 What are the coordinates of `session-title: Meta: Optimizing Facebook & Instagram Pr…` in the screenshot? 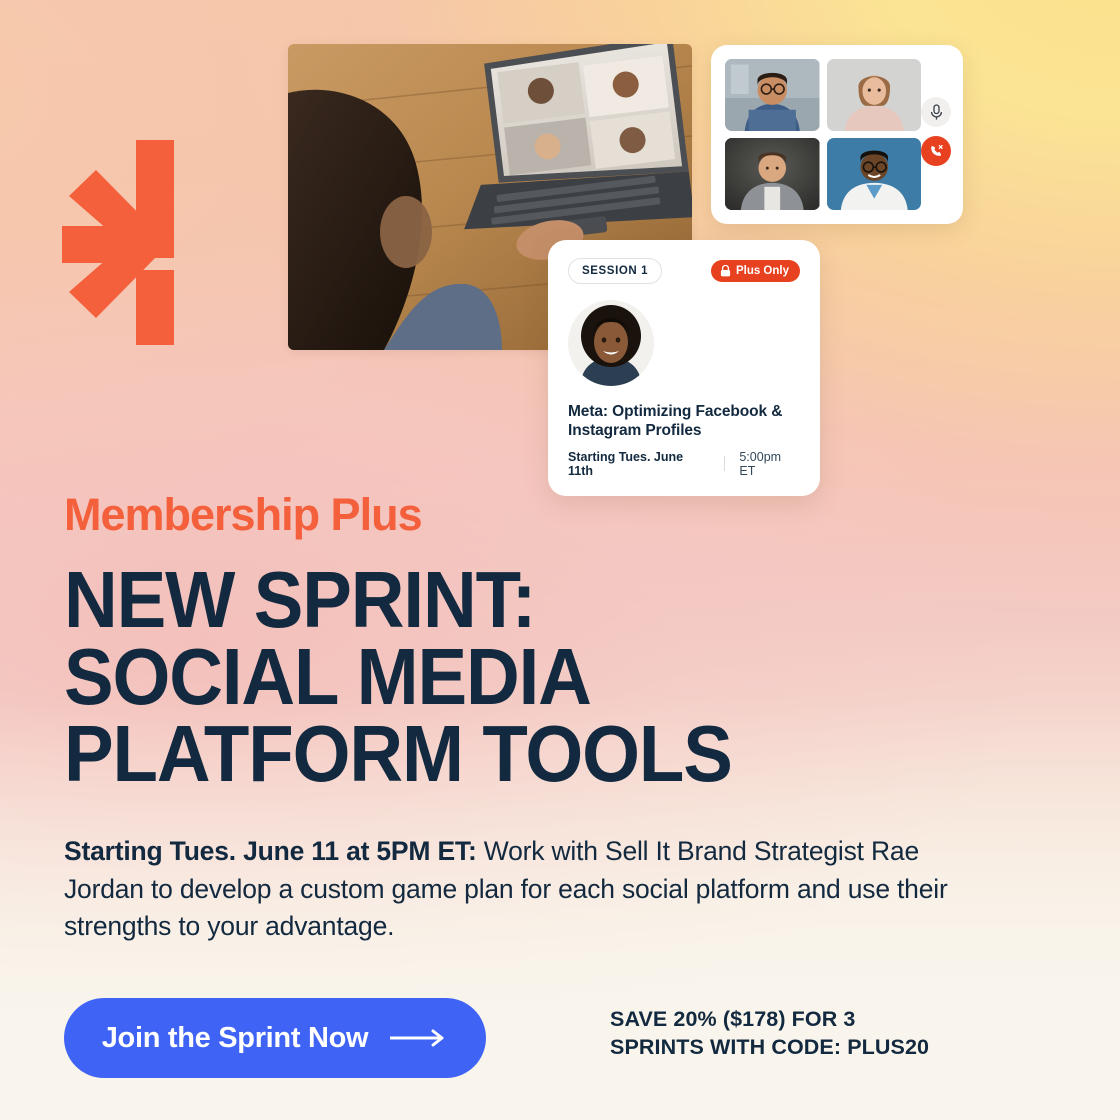 It's located at (675, 421).